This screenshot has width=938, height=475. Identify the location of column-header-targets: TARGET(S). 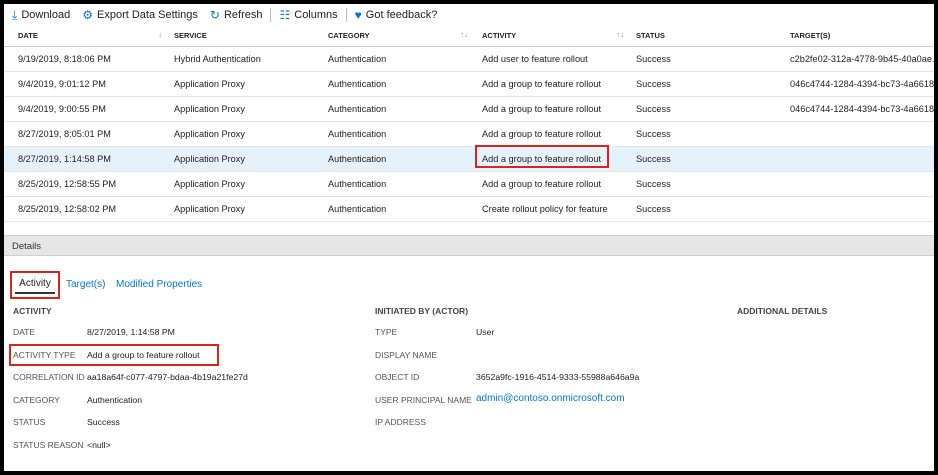
(862, 36).